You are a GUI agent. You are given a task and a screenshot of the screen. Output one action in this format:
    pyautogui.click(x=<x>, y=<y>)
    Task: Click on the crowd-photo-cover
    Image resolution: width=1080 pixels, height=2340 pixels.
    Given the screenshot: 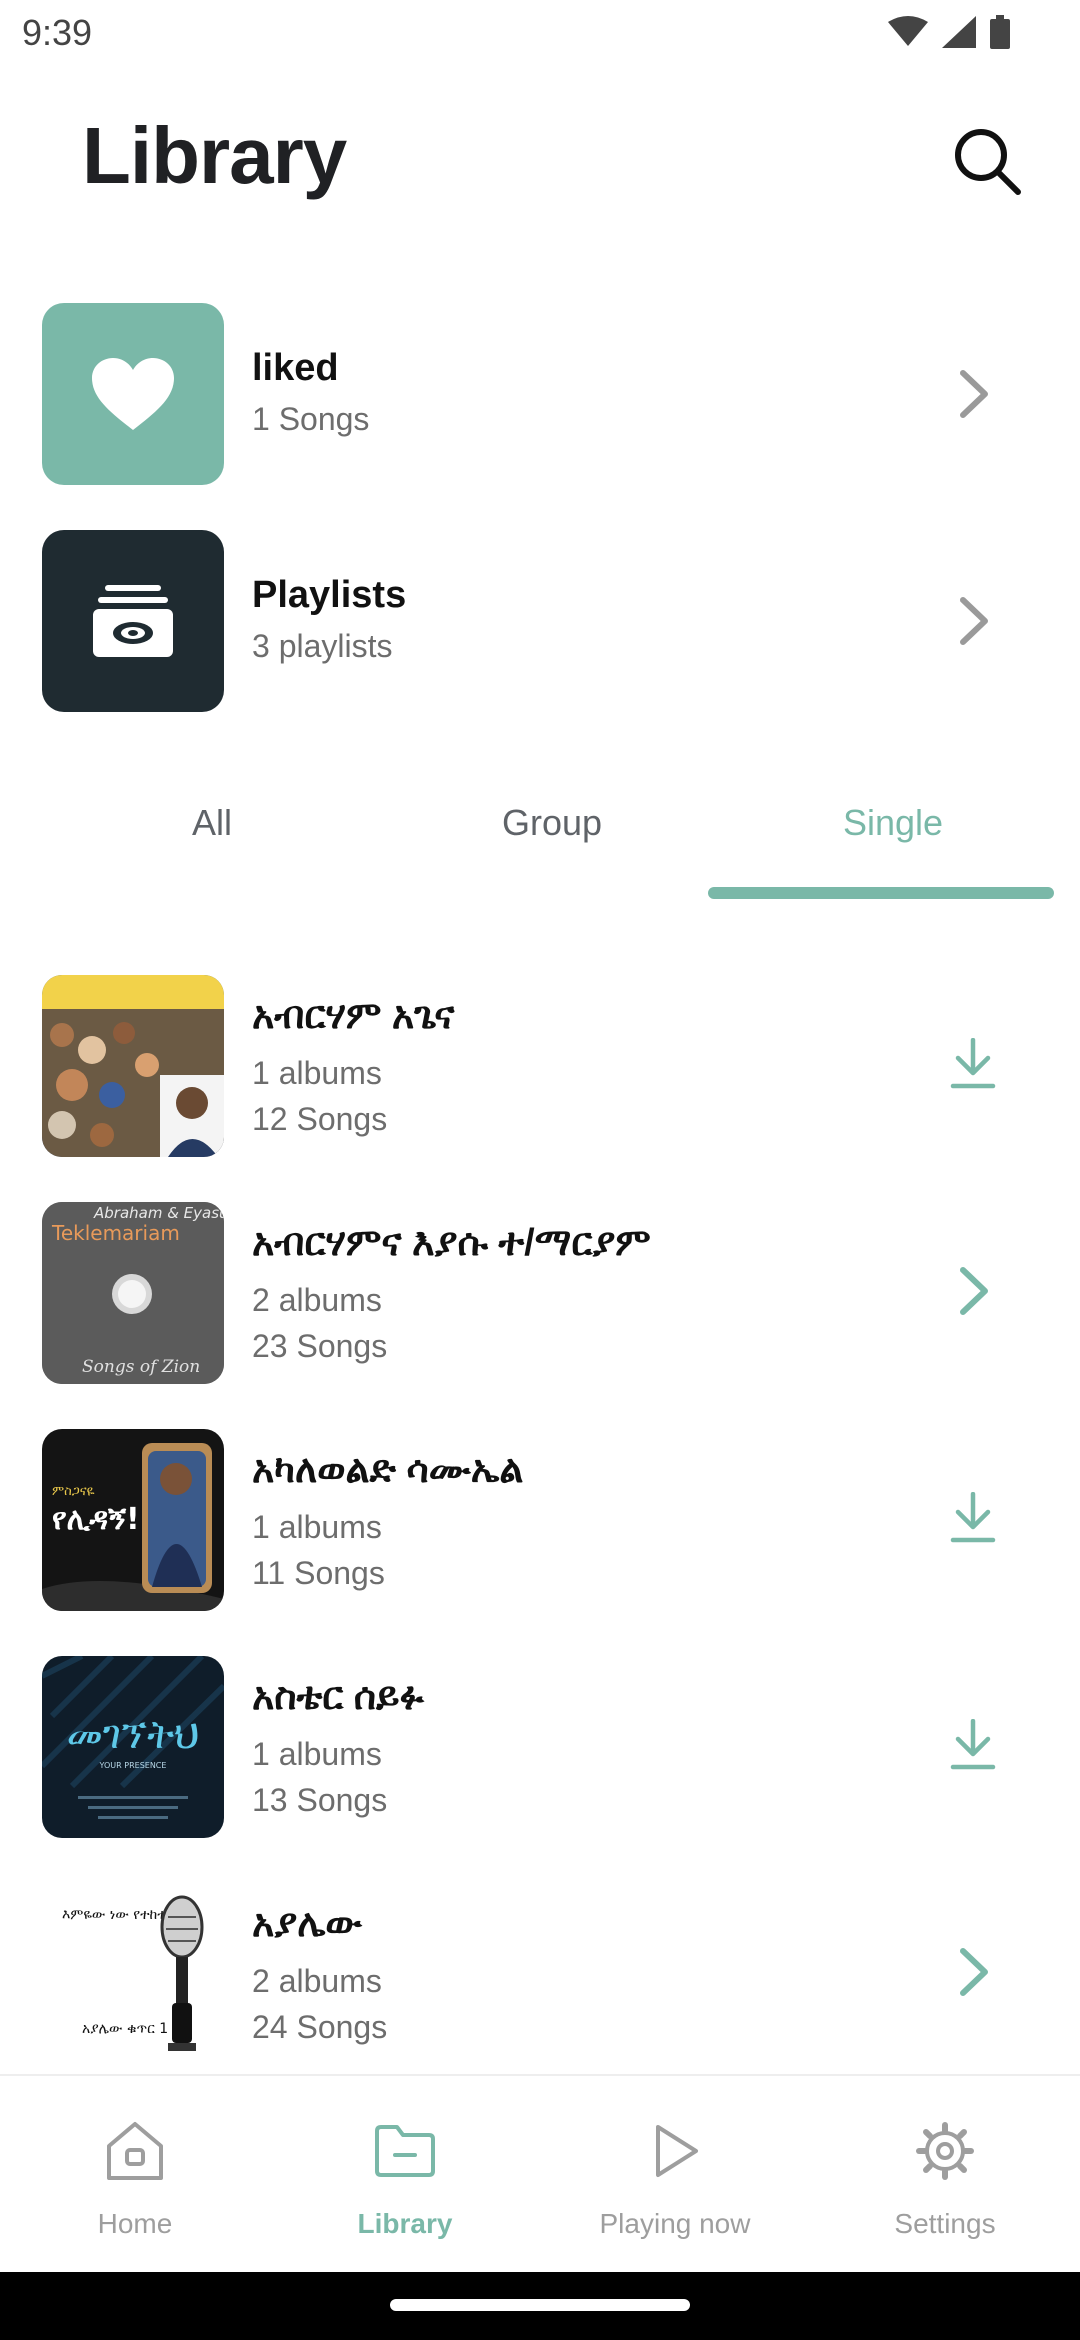 What is the action you would take?
    pyautogui.click(x=133, y=1066)
    